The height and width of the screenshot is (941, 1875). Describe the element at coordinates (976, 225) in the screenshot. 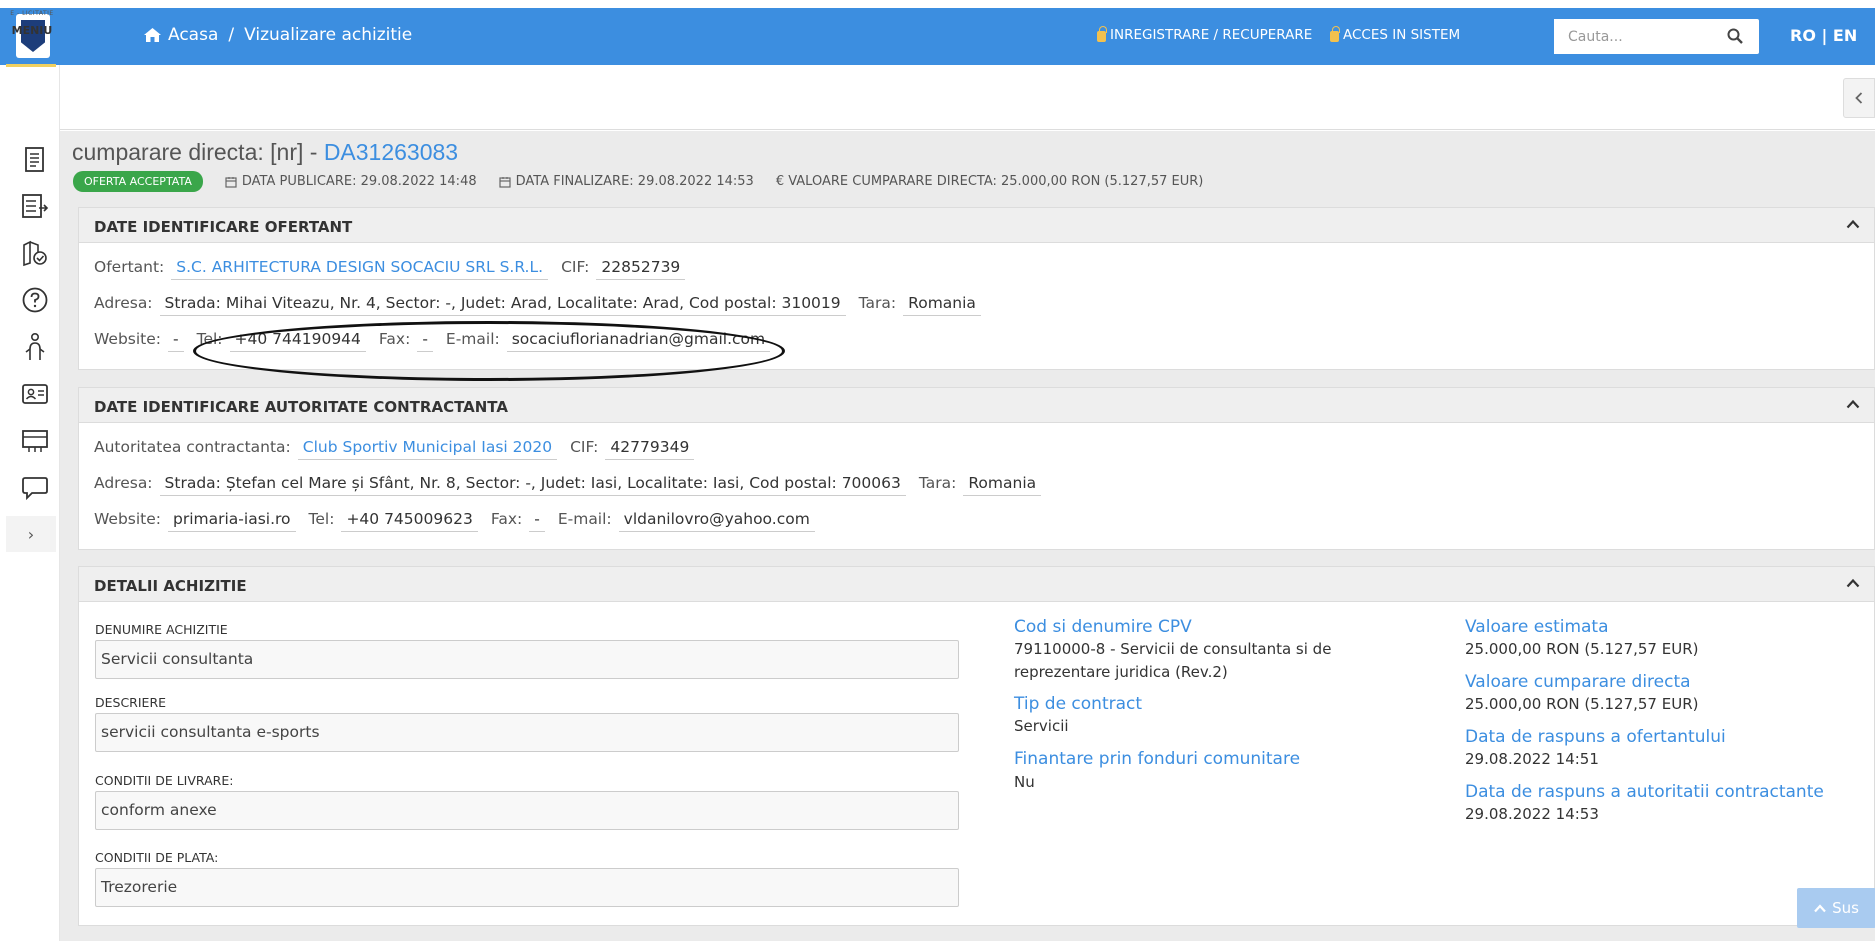

I see `bidder-panel-header: DATE IDENTIFICARE OFERTANT` at that location.